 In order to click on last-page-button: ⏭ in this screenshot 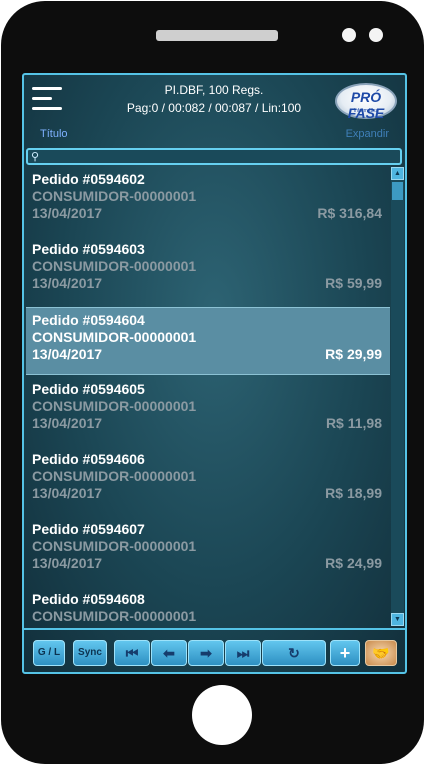, I will do `click(243, 653)`.